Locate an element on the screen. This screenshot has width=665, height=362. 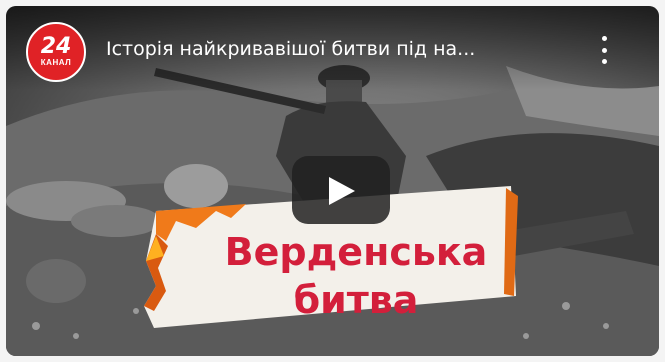
thumbnail-caption-line2: битва is located at coordinates (356, 300).